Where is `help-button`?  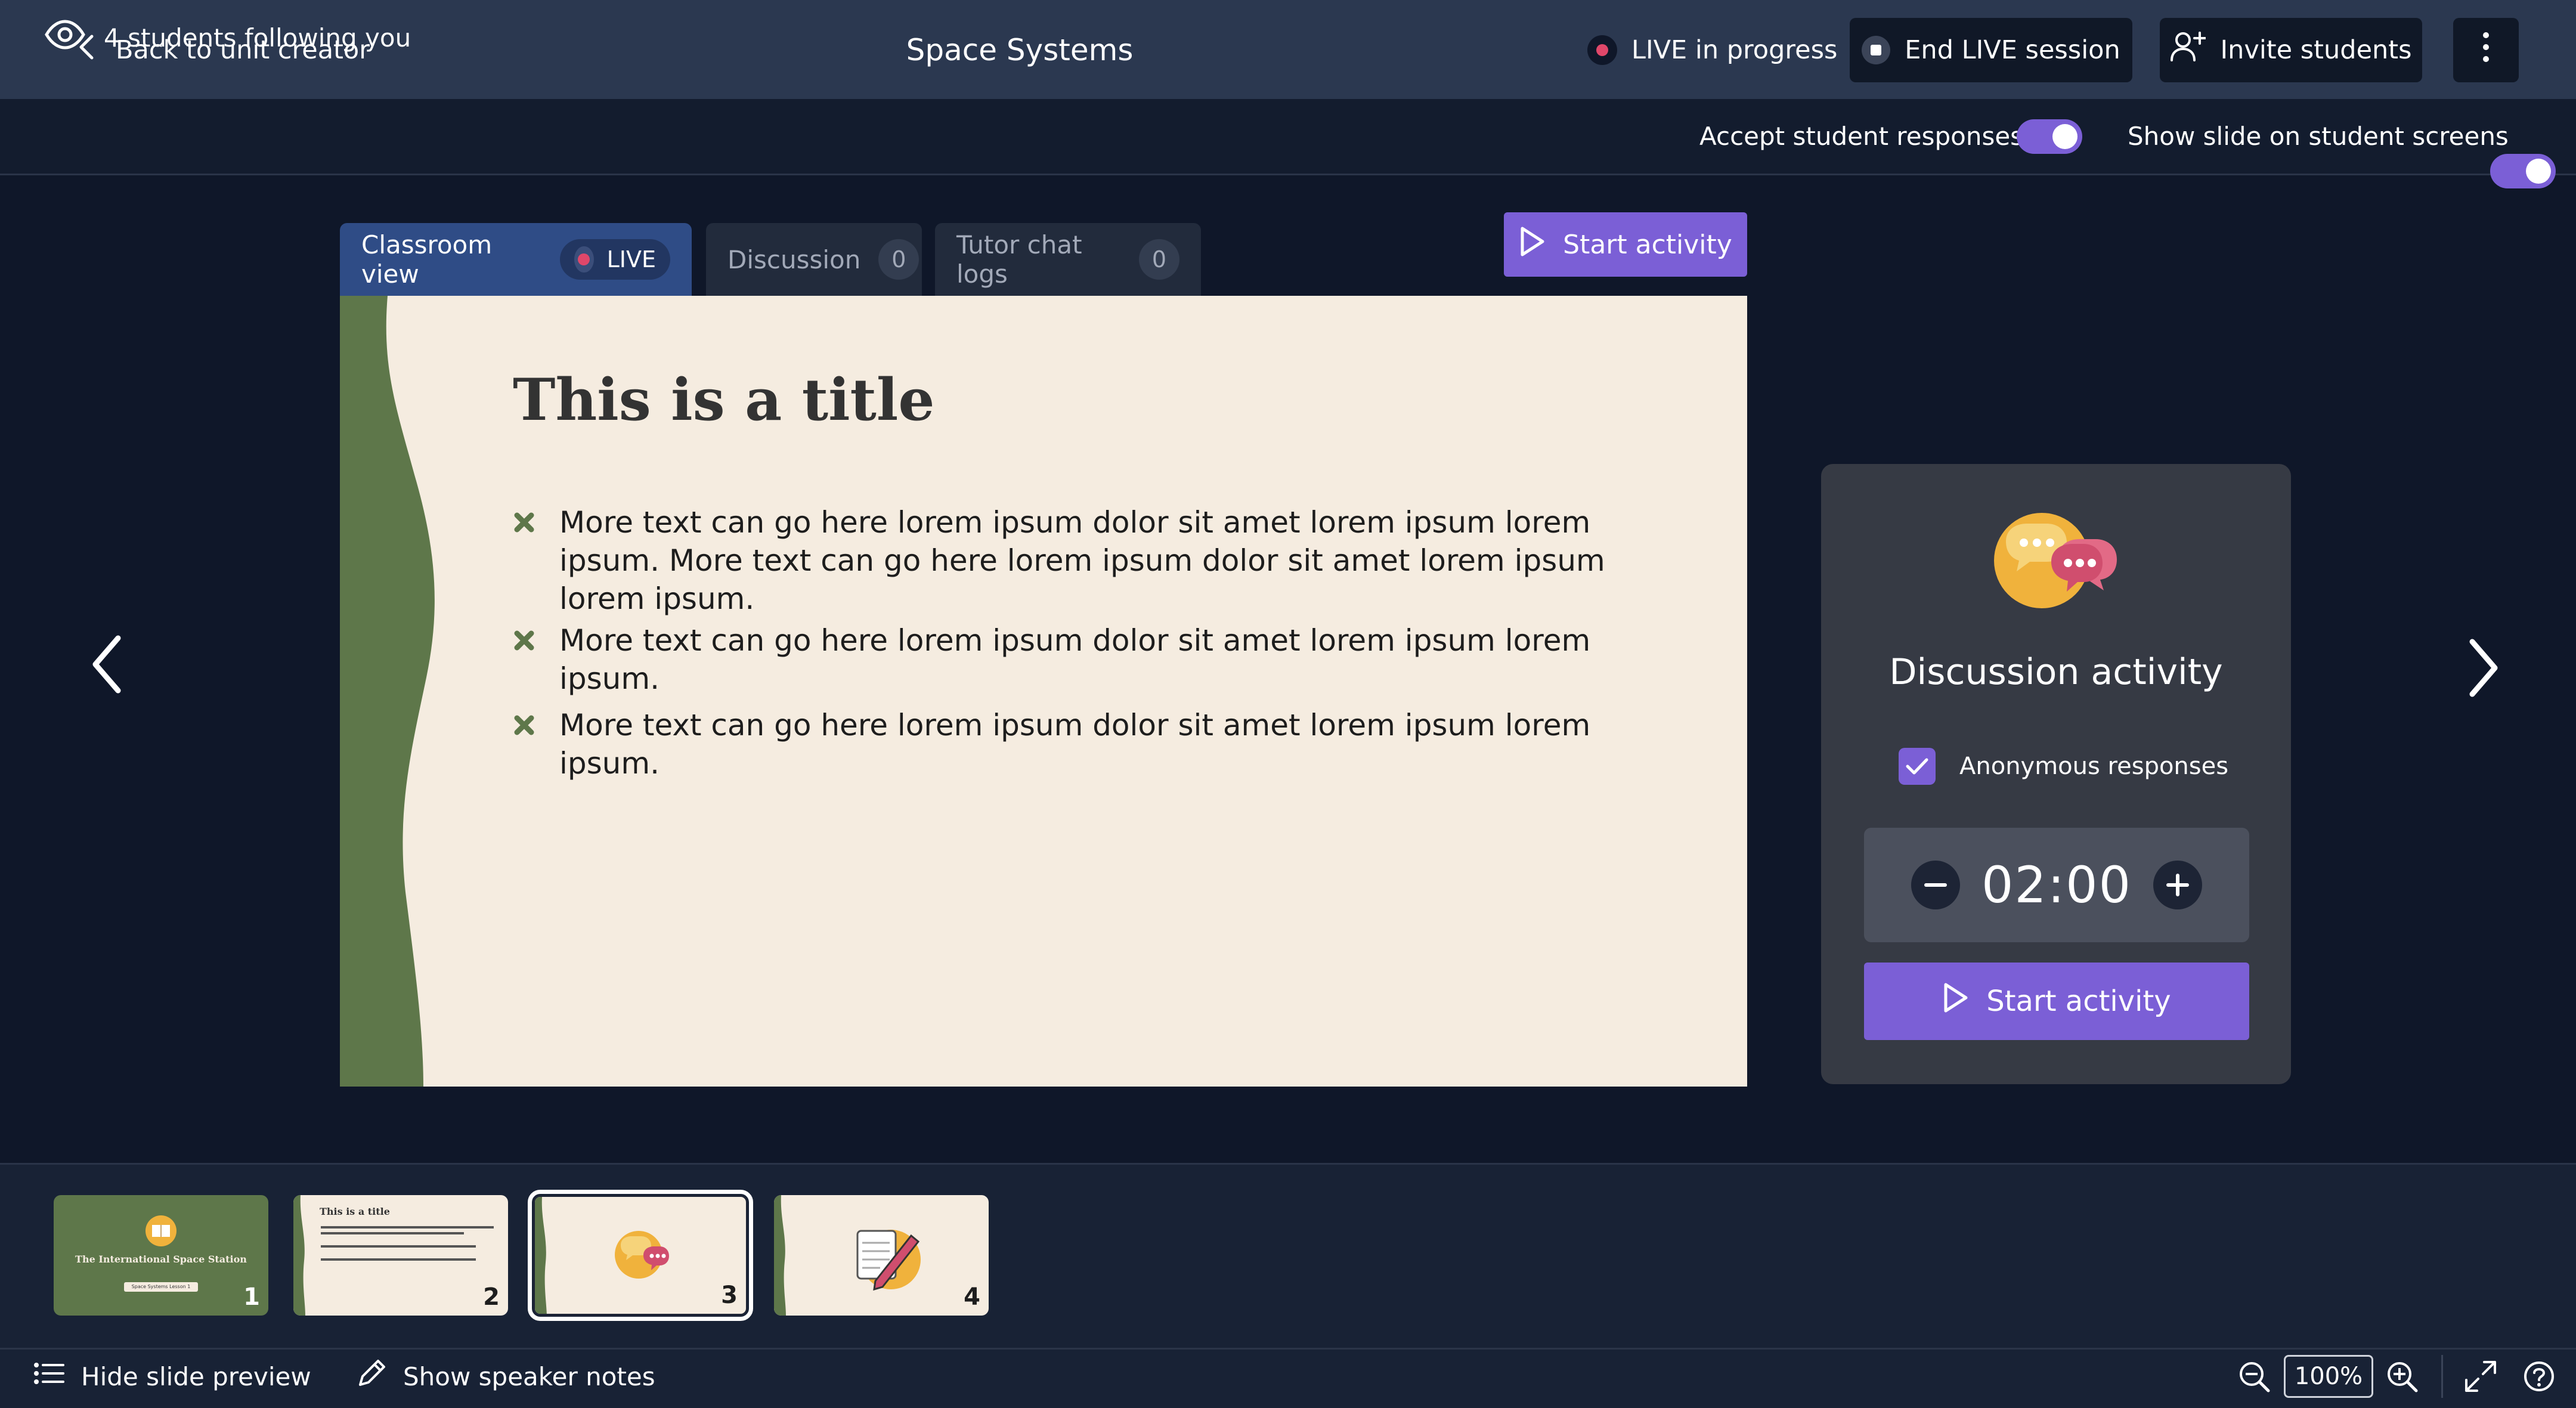 help-button is located at coordinates (2539, 1377).